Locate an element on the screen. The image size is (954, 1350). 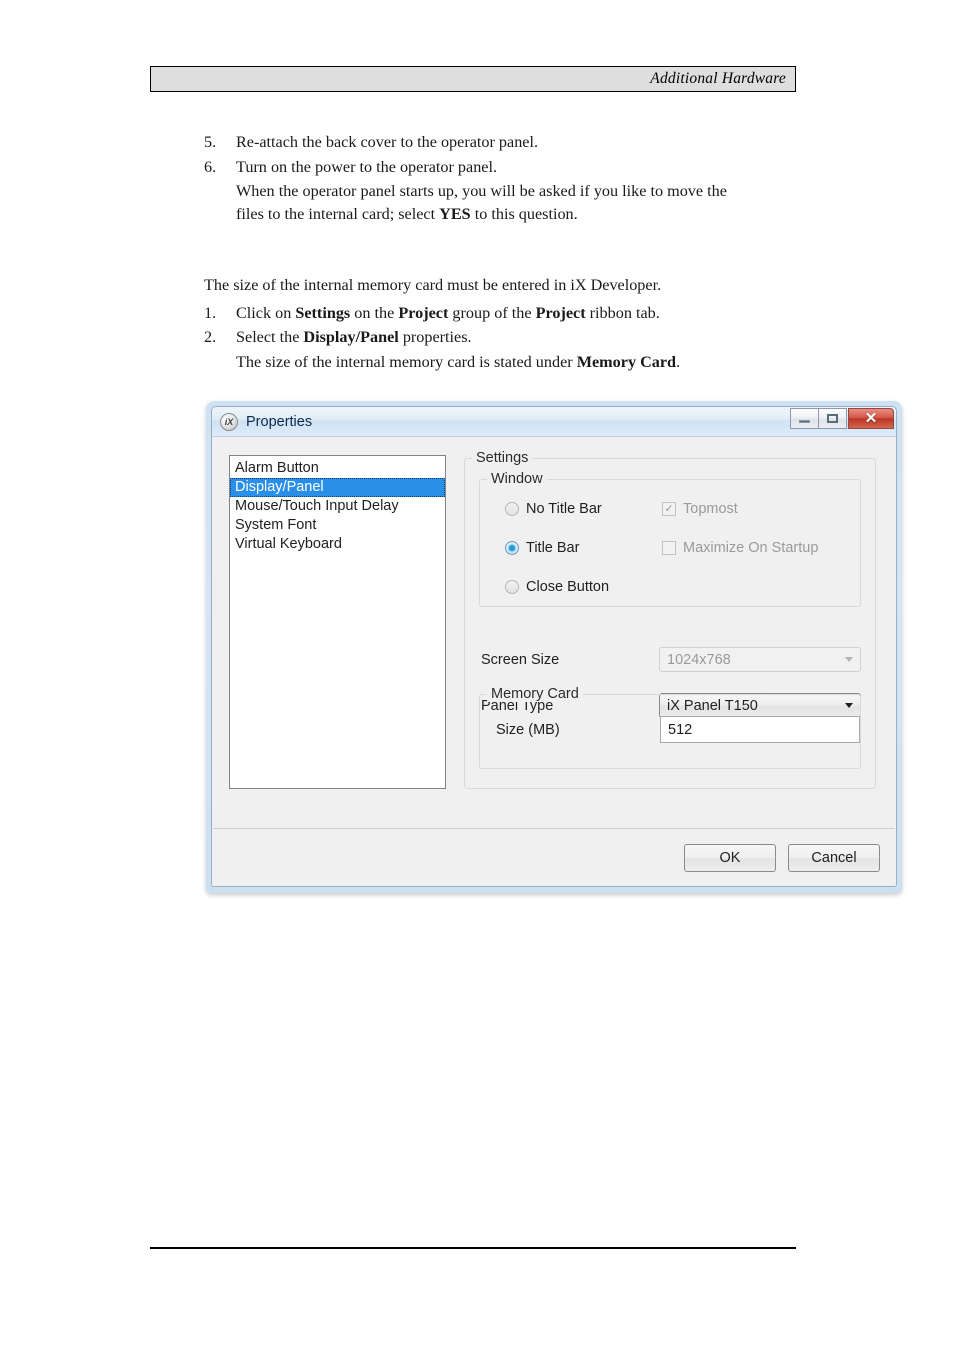
note-text-post: . is located at coordinates (678, 362).